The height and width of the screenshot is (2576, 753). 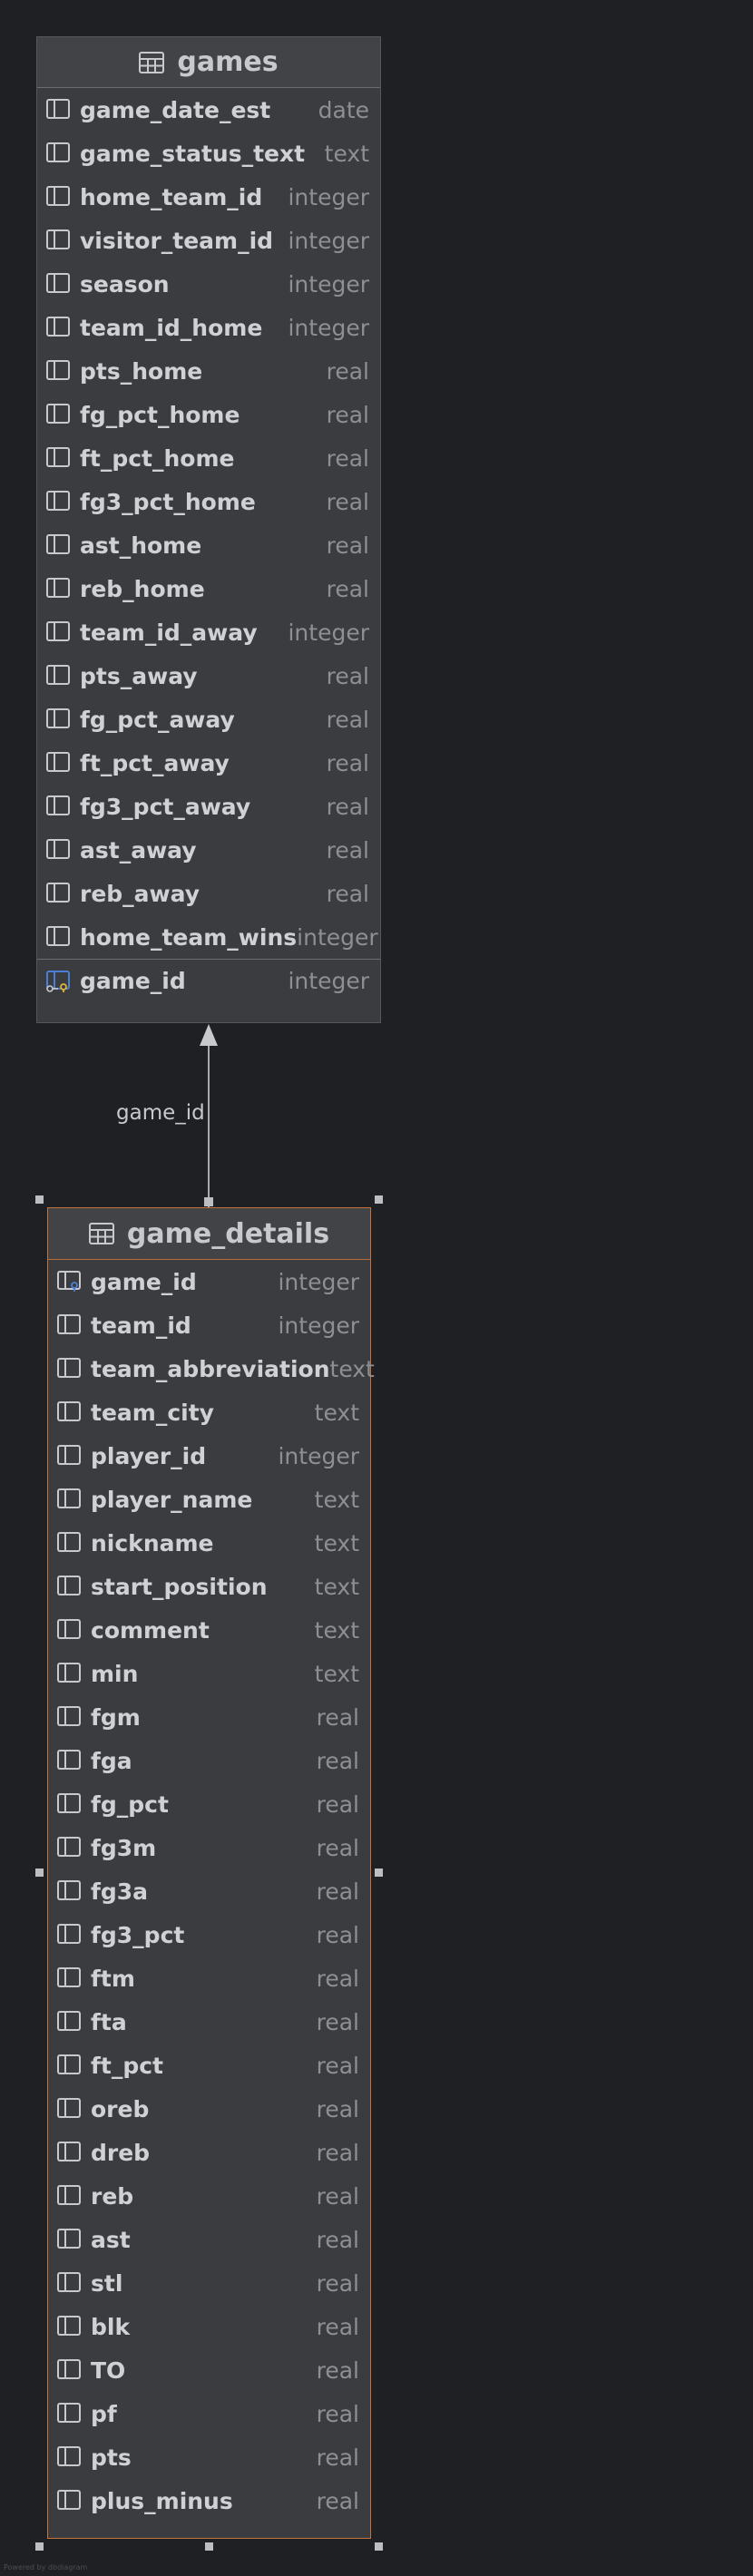 What do you see at coordinates (209, 2283) in the screenshot?
I see `column-row: stl real` at bounding box center [209, 2283].